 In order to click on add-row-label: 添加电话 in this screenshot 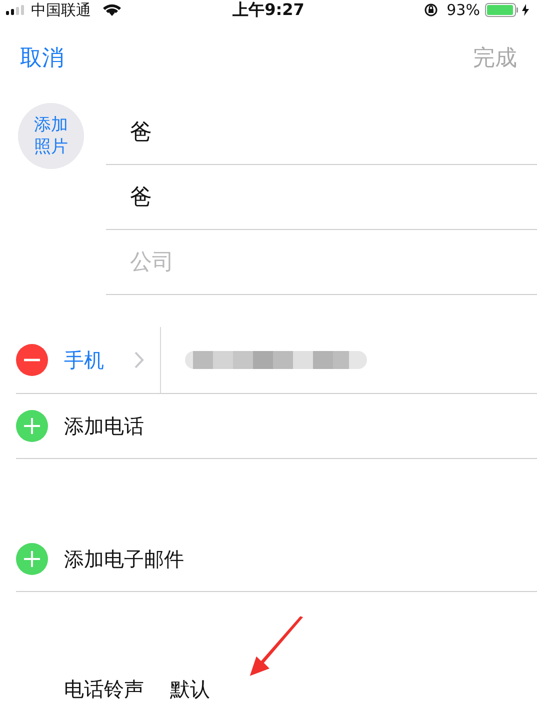, I will do `click(104, 426)`.